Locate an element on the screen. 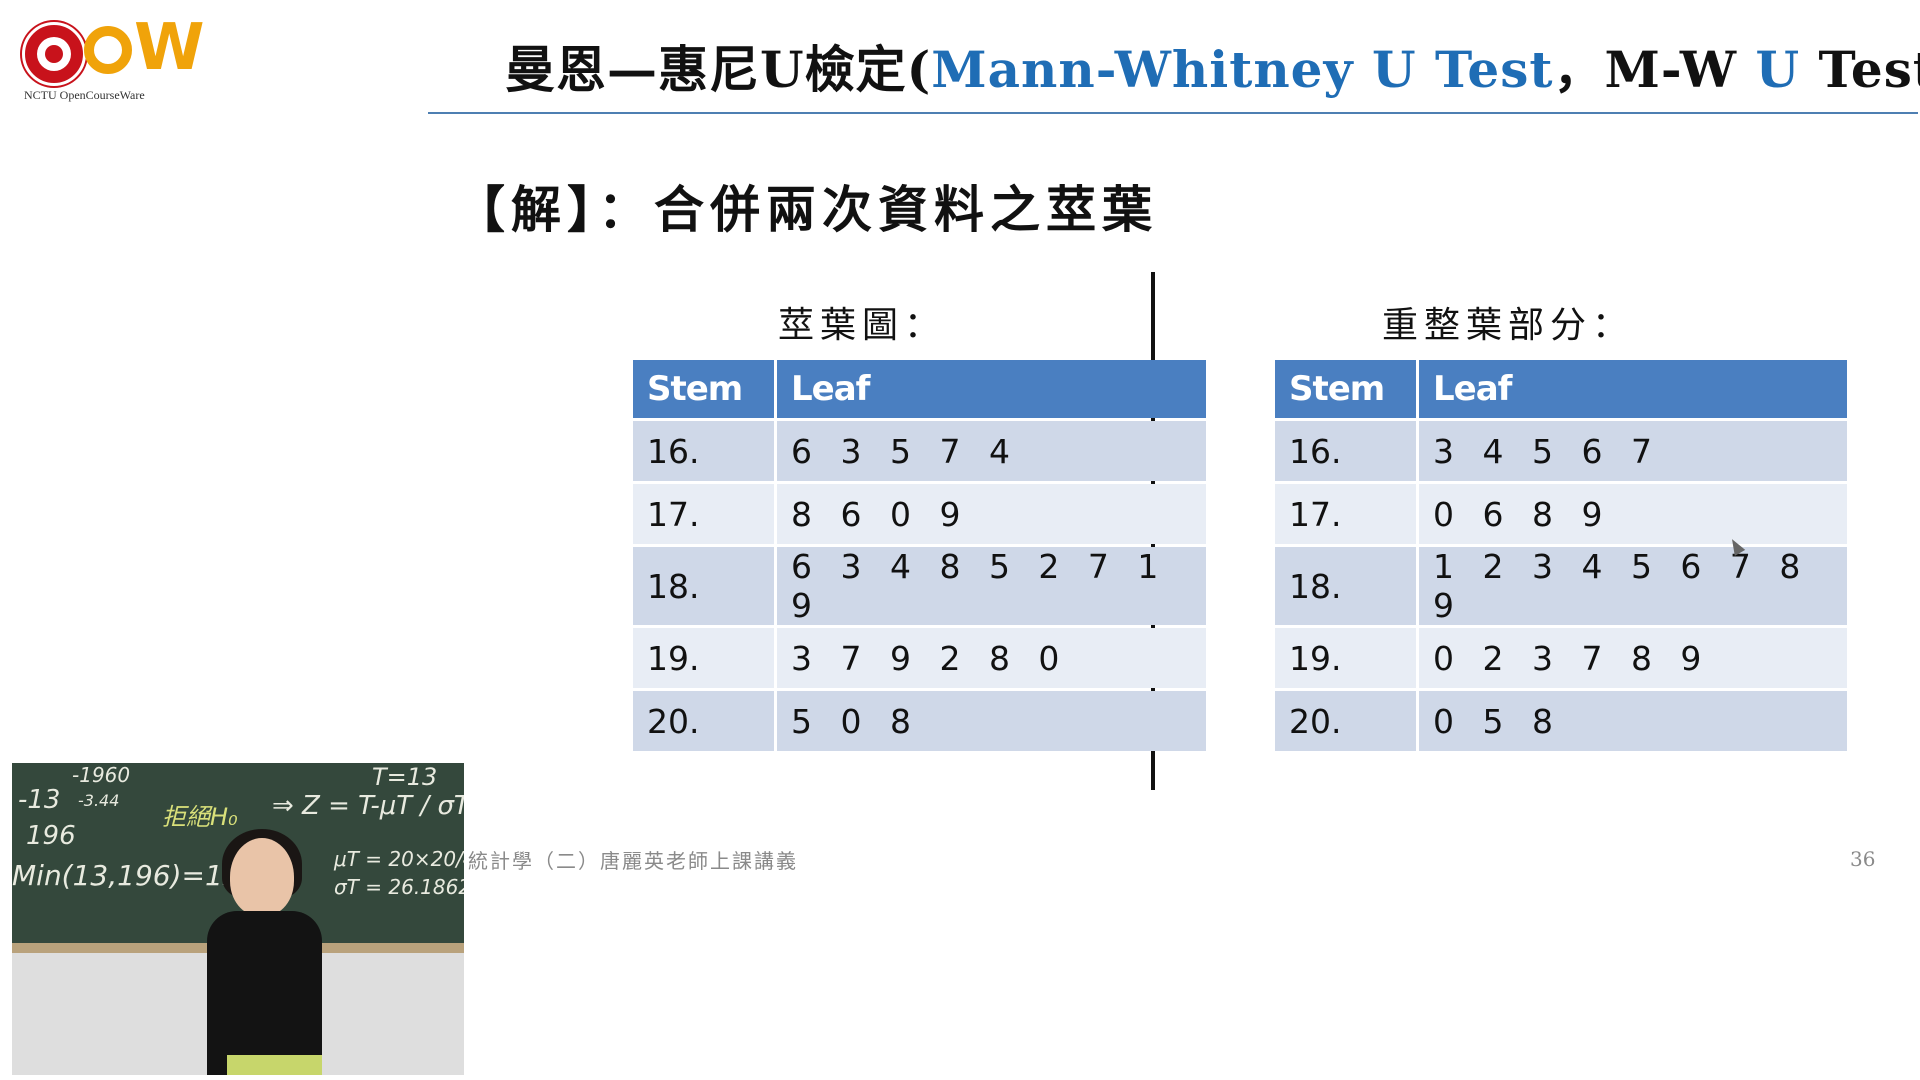 The image size is (1920, 1080). right-table-caption: 重整葉部分： is located at coordinates (1508, 325).